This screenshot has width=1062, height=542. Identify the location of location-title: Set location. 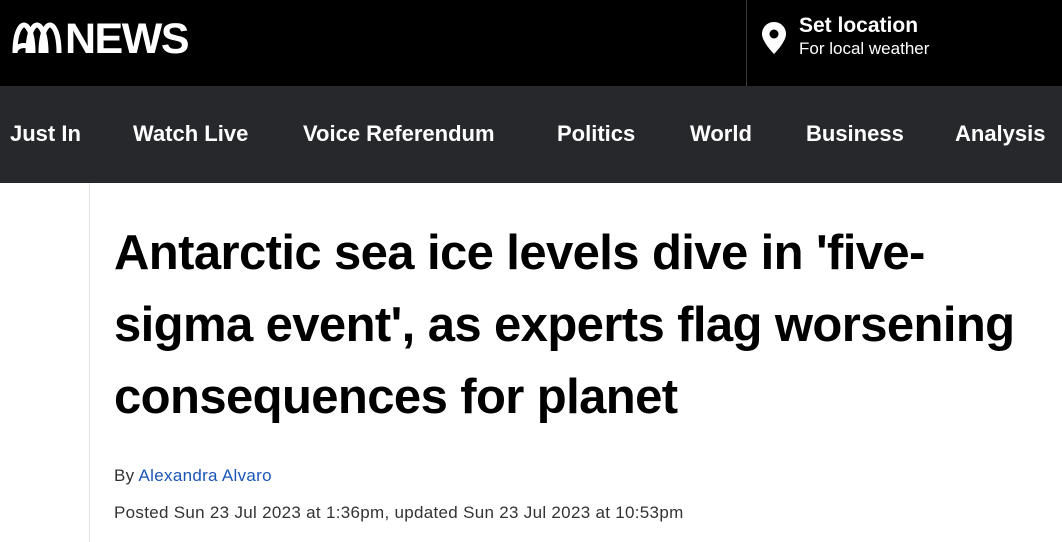
(859, 25).